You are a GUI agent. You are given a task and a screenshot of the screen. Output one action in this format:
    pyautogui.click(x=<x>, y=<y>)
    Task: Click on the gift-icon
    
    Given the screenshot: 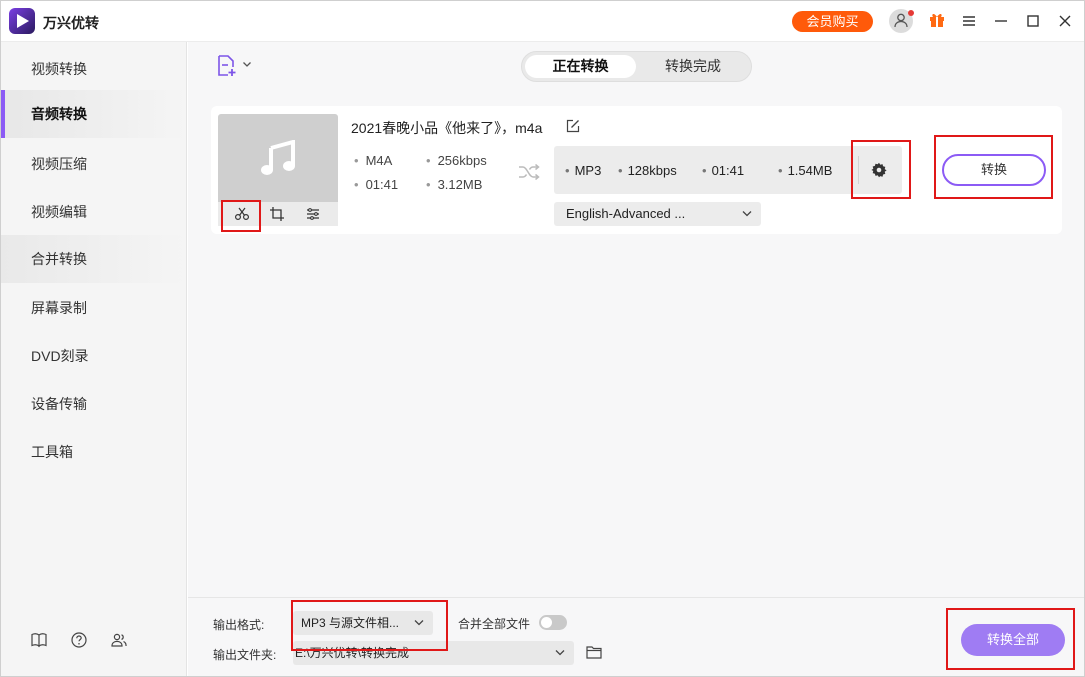 What is the action you would take?
    pyautogui.click(x=937, y=20)
    